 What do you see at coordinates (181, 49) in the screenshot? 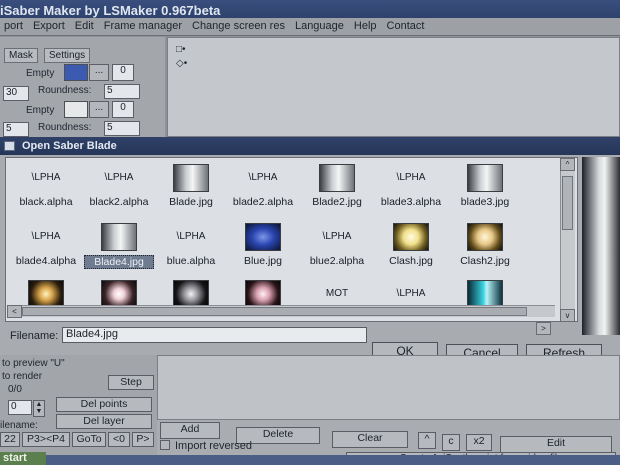
I see `point-marker-1: □•` at bounding box center [181, 49].